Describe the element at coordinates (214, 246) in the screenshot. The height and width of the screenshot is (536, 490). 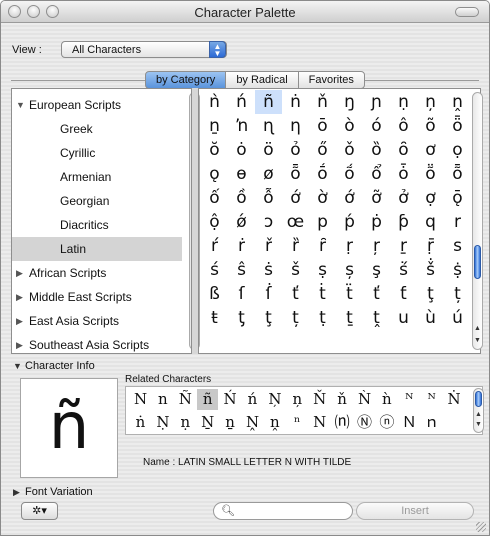
I see `glyph-cell: ŕ` at that location.